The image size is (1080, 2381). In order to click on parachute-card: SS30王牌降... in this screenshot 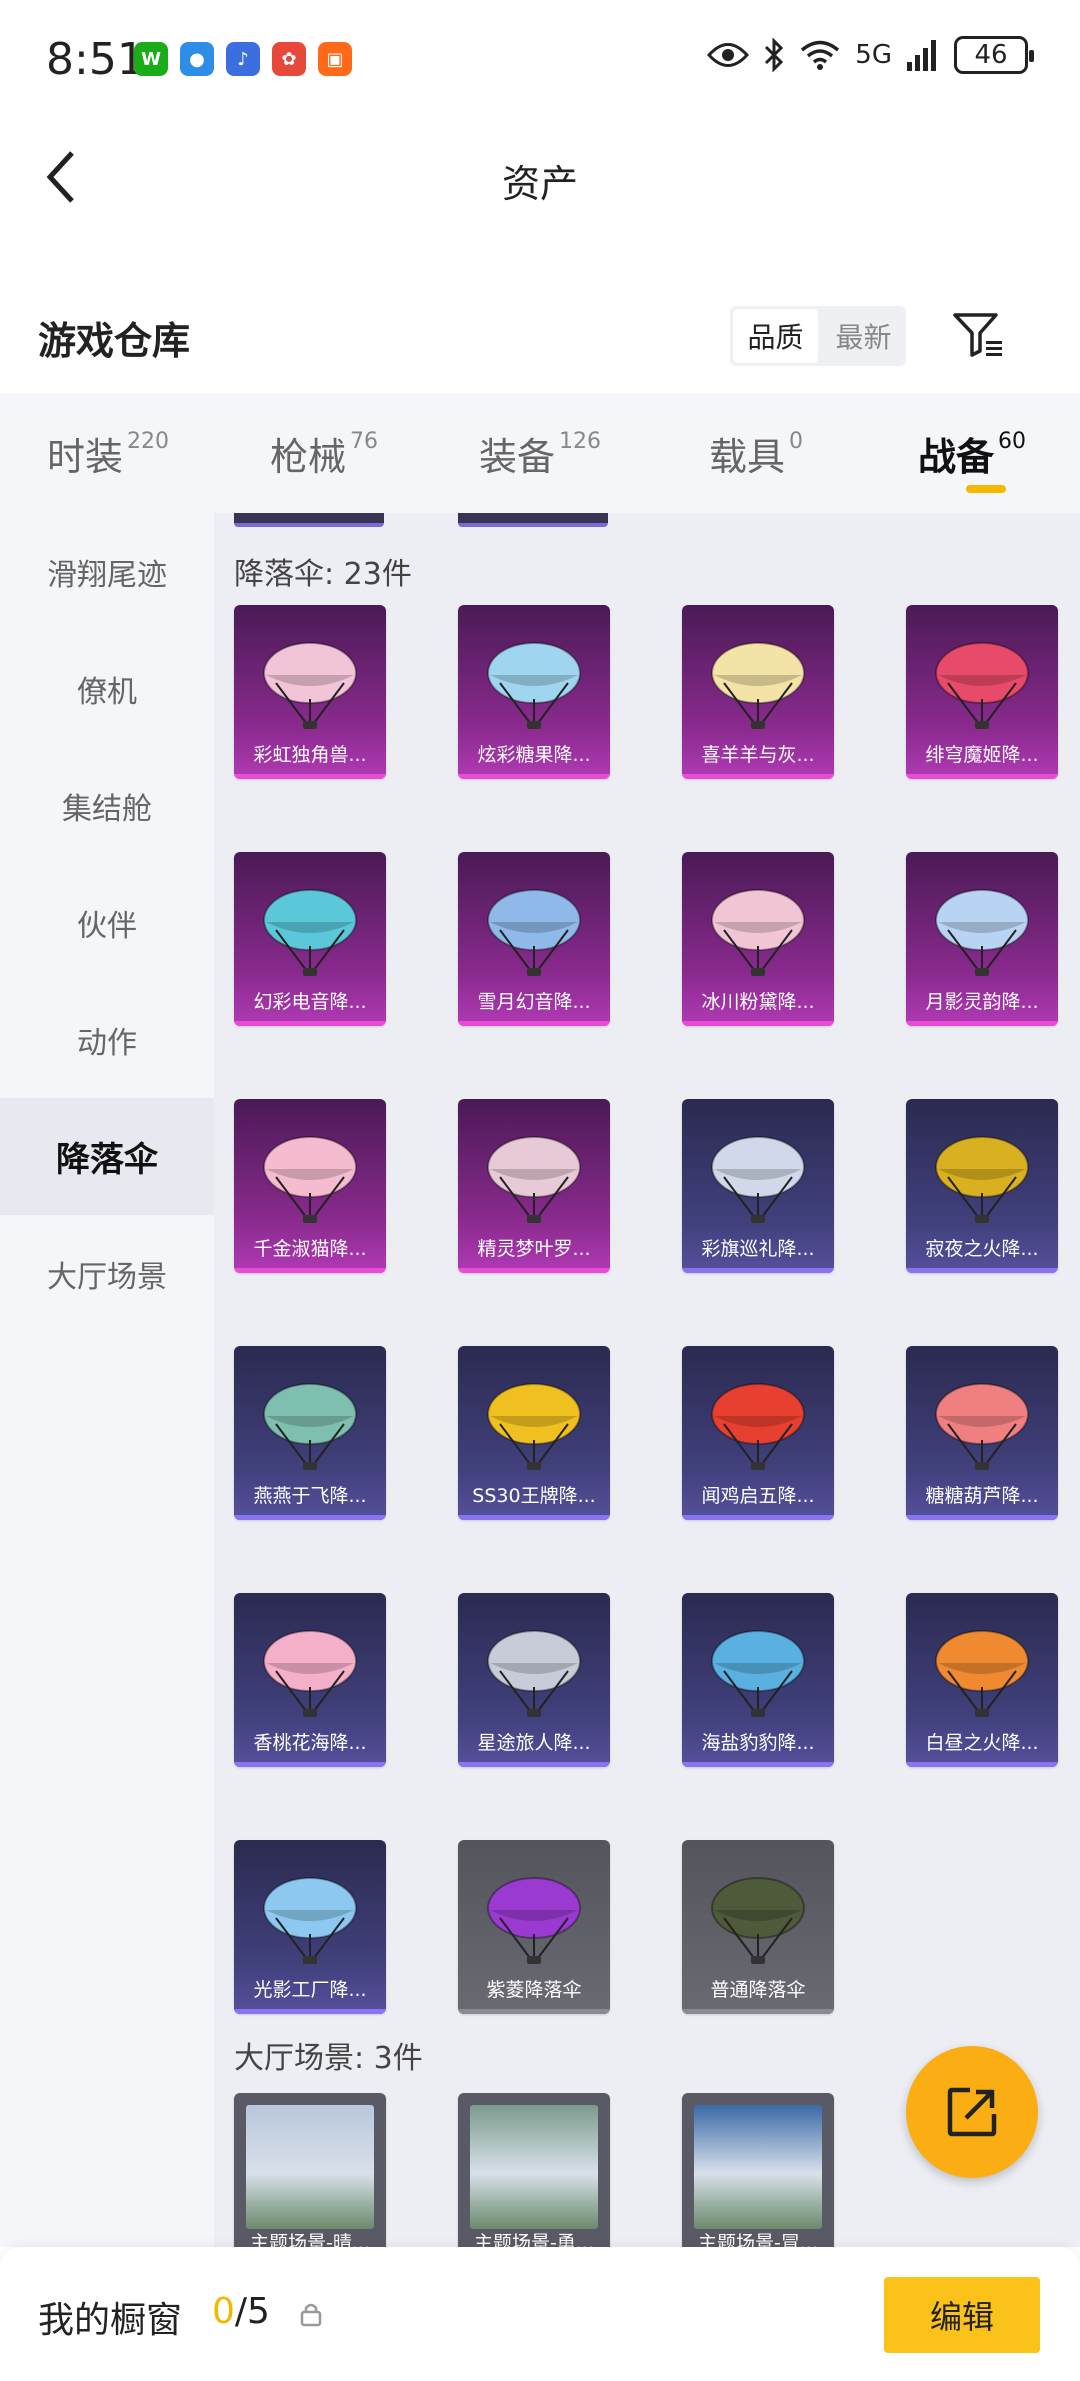, I will do `click(534, 1433)`.